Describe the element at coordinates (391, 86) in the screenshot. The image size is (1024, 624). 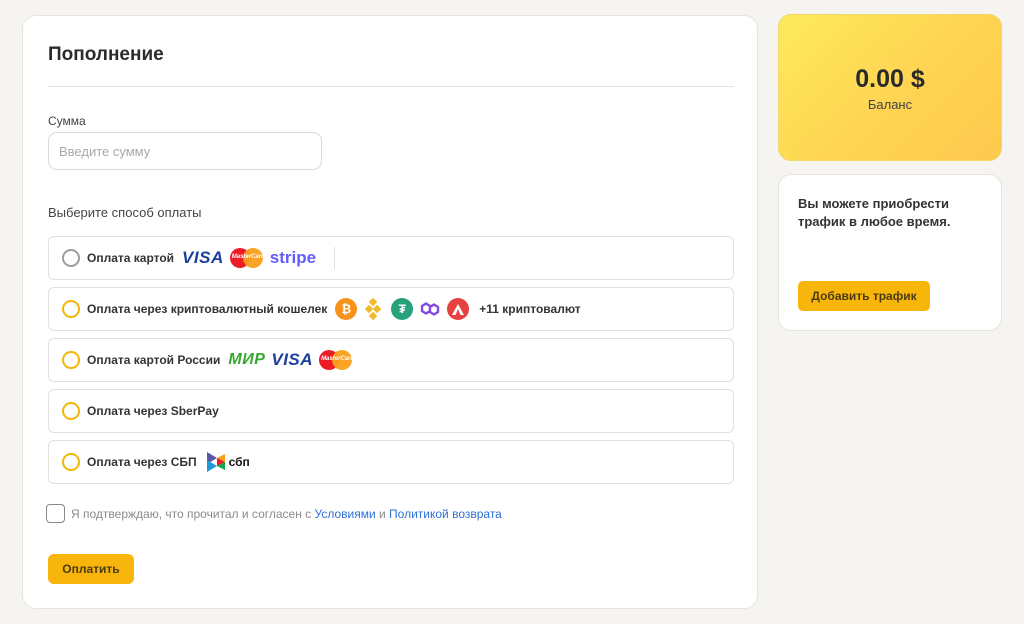
I see `title-divider` at that location.